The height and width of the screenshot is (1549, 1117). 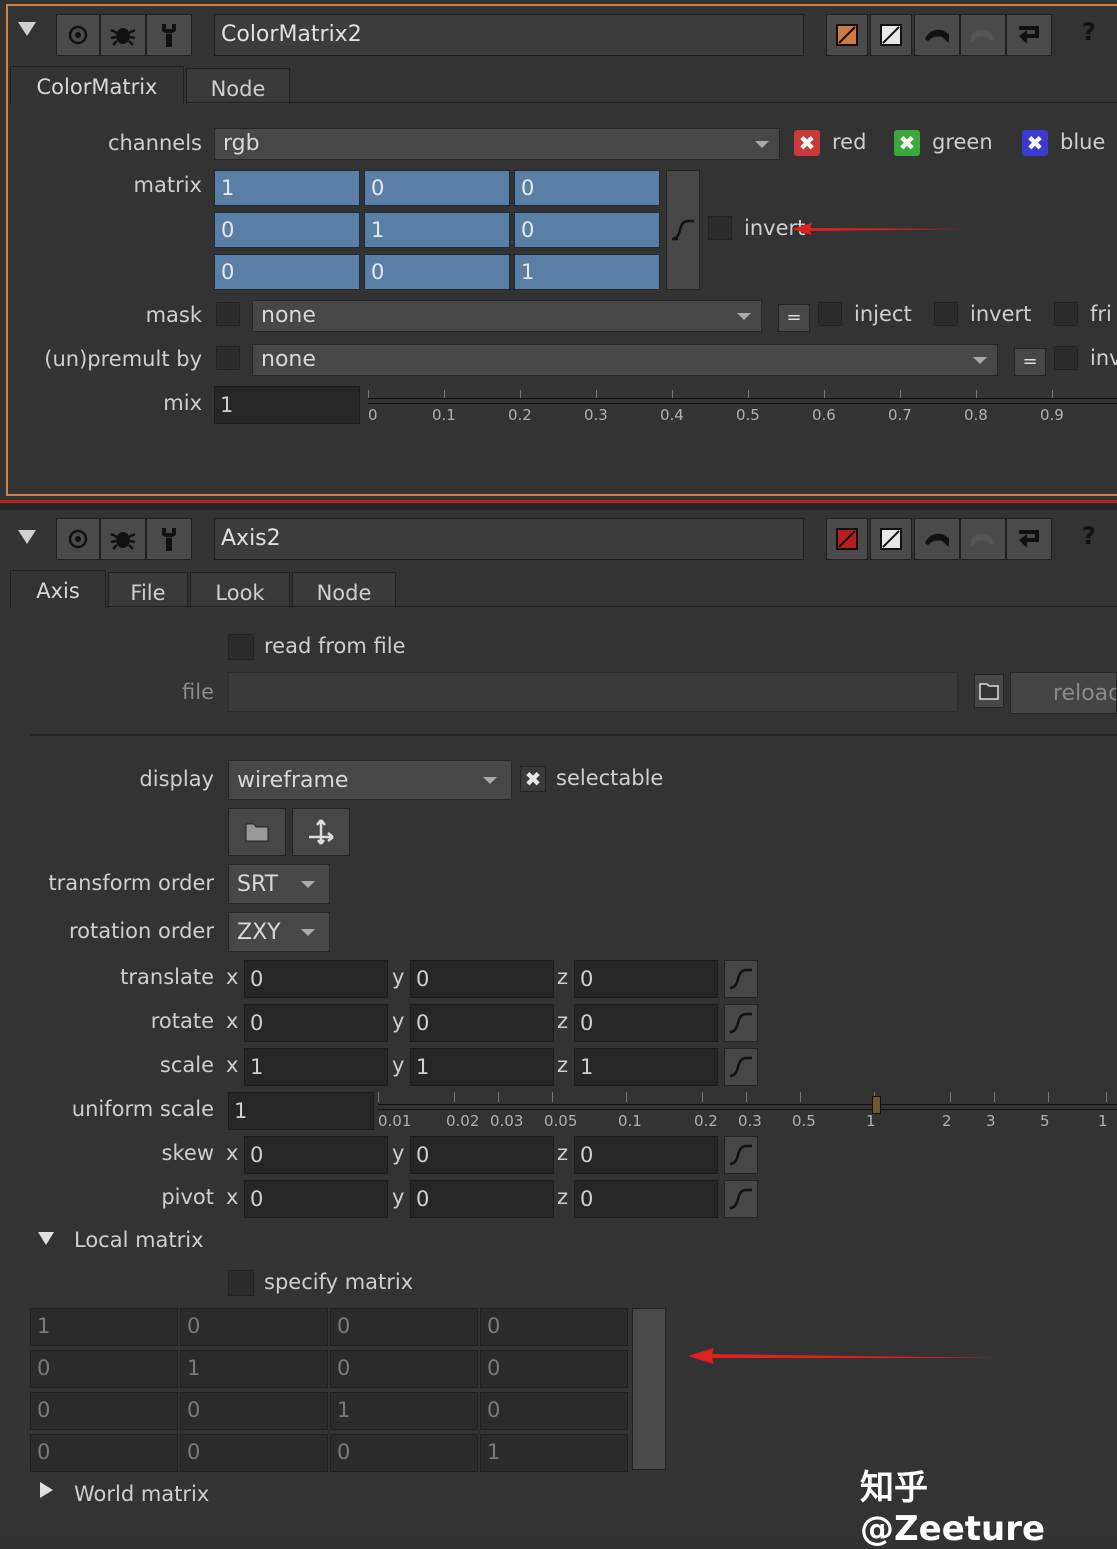 What do you see at coordinates (649, 1389) in the screenshot?
I see `local-matrix-animation-button` at bounding box center [649, 1389].